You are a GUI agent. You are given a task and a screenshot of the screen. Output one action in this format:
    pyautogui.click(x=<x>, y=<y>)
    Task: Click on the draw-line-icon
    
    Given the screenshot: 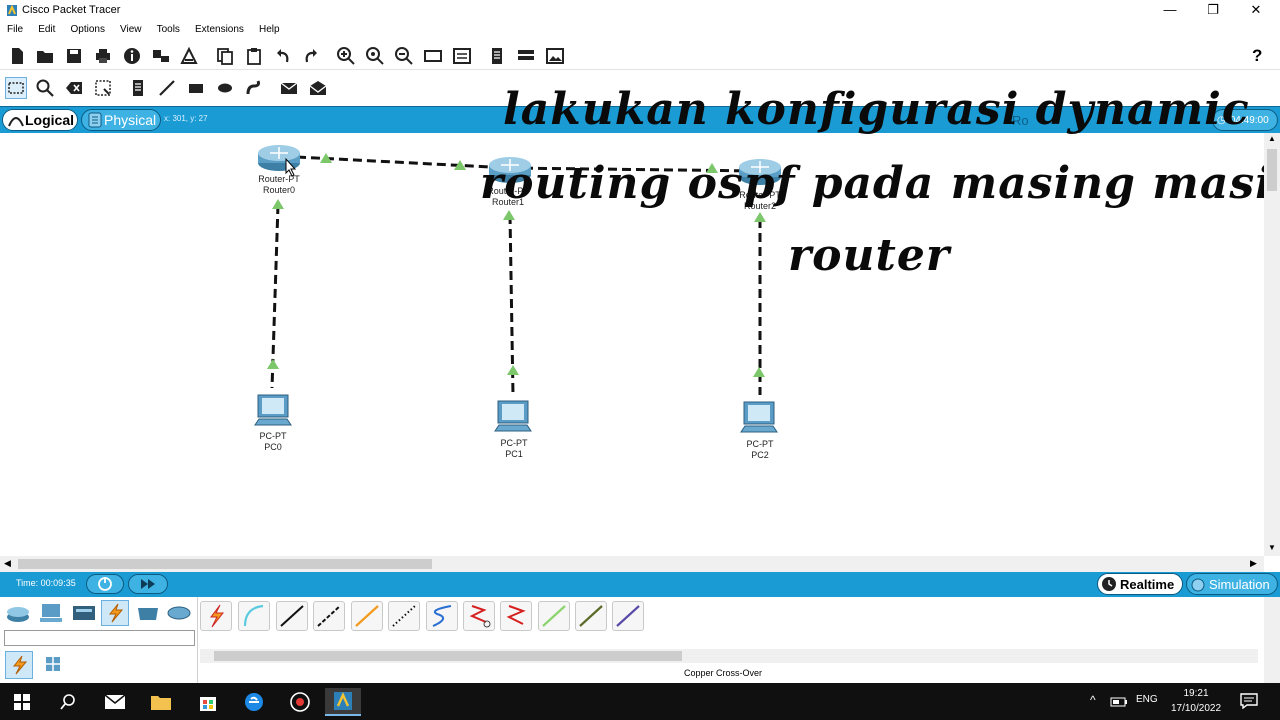 What is the action you would take?
    pyautogui.click(x=167, y=88)
    